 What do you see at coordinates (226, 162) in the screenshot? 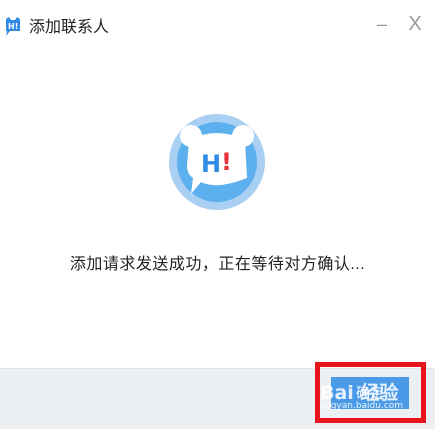
I see `logo-exclamation: !` at bounding box center [226, 162].